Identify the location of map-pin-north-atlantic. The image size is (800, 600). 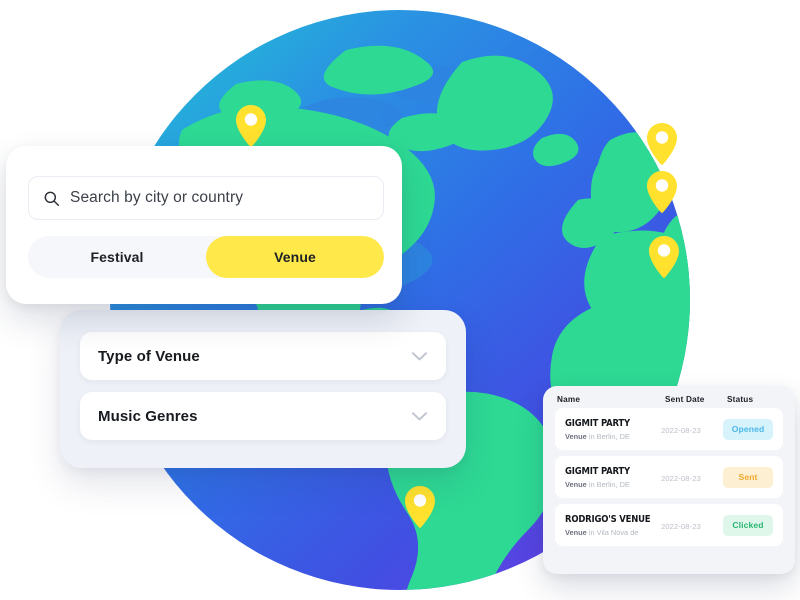
(662, 144).